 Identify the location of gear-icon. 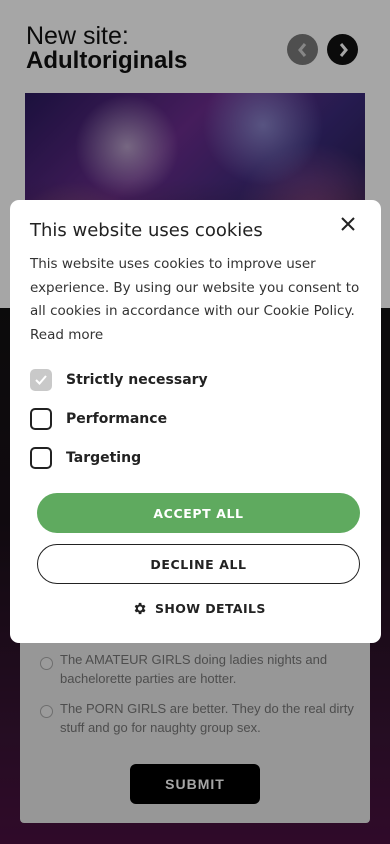
(139, 608).